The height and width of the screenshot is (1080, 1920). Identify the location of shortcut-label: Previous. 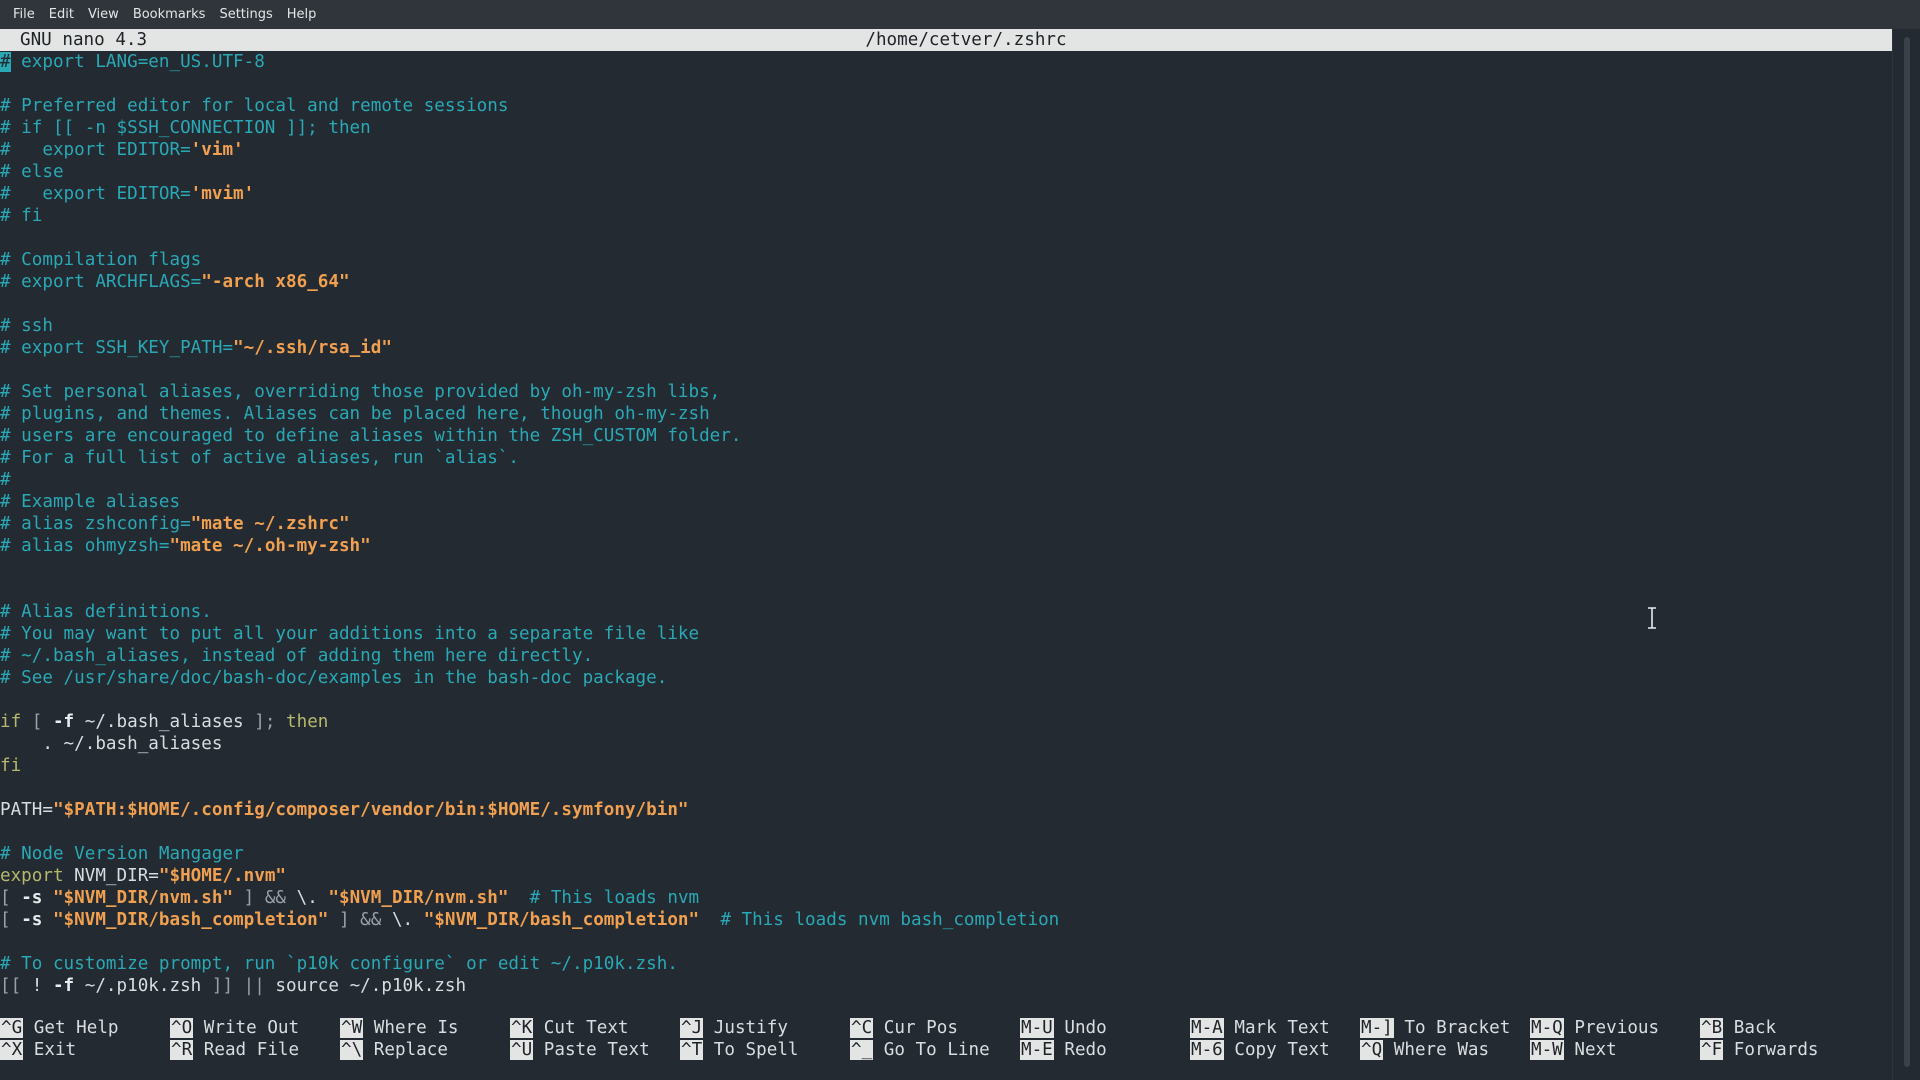
(1611, 1028).